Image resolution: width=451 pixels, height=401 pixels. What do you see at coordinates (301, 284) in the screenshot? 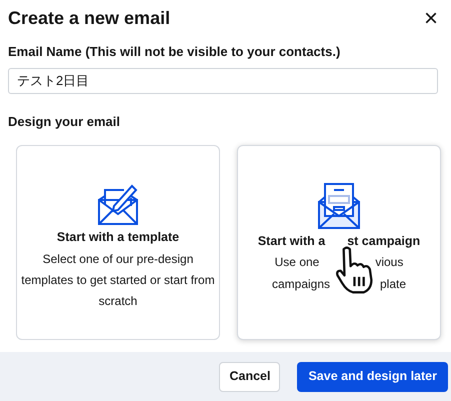
I see `card-description: campaigns` at bounding box center [301, 284].